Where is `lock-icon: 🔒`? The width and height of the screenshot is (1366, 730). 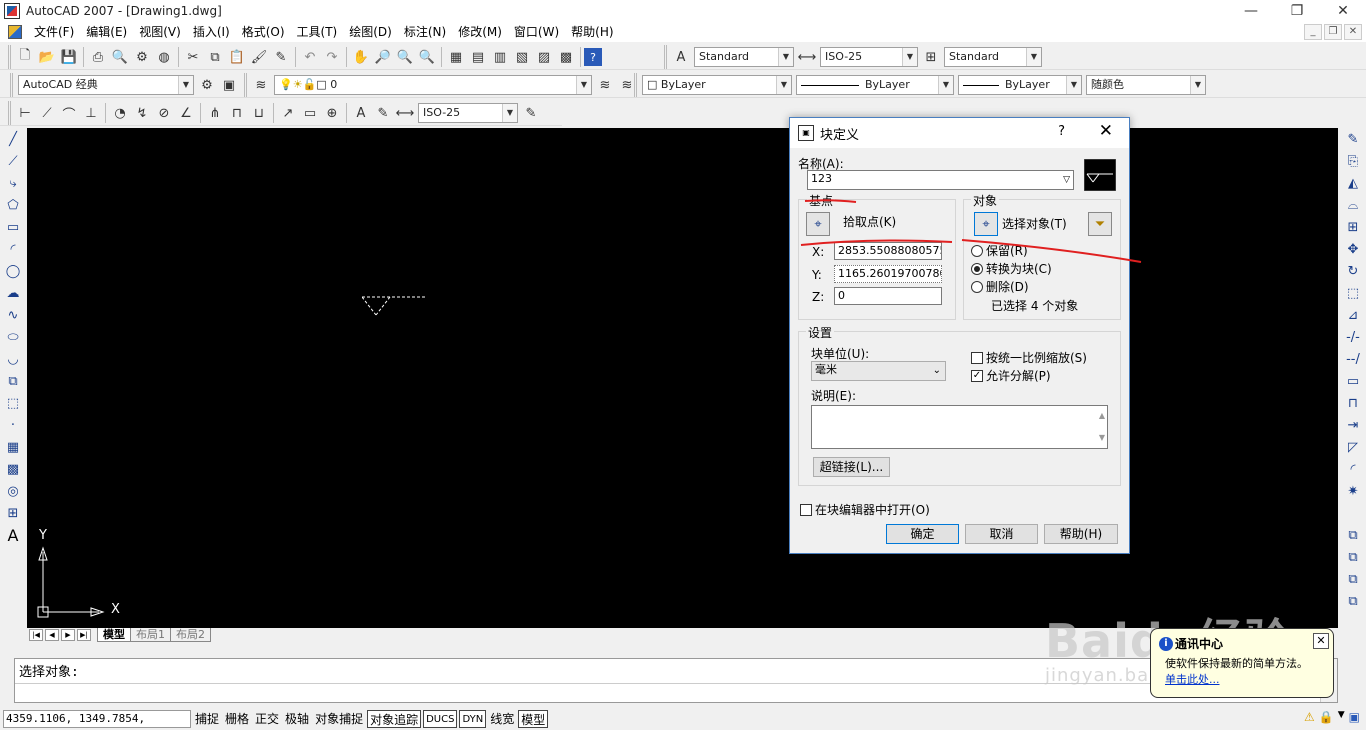 lock-icon: 🔒 is located at coordinates (1326, 717).